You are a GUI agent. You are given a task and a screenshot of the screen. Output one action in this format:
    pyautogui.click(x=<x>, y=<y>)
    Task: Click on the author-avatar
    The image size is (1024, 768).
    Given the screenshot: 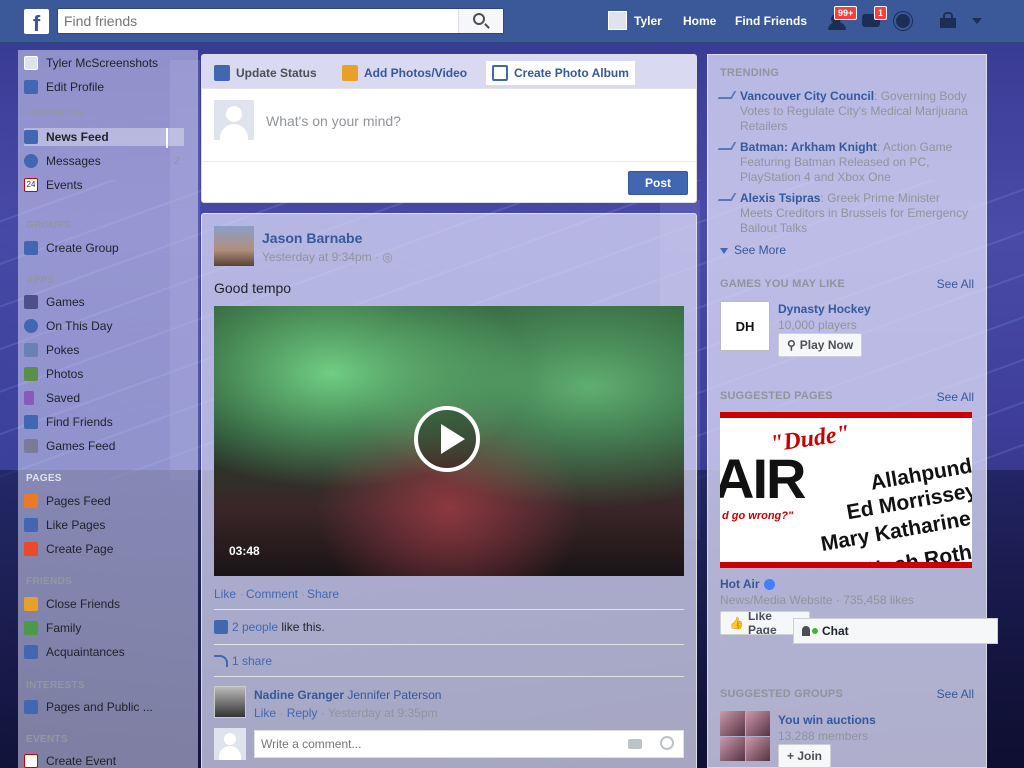 What is the action you would take?
    pyautogui.click(x=234, y=246)
    